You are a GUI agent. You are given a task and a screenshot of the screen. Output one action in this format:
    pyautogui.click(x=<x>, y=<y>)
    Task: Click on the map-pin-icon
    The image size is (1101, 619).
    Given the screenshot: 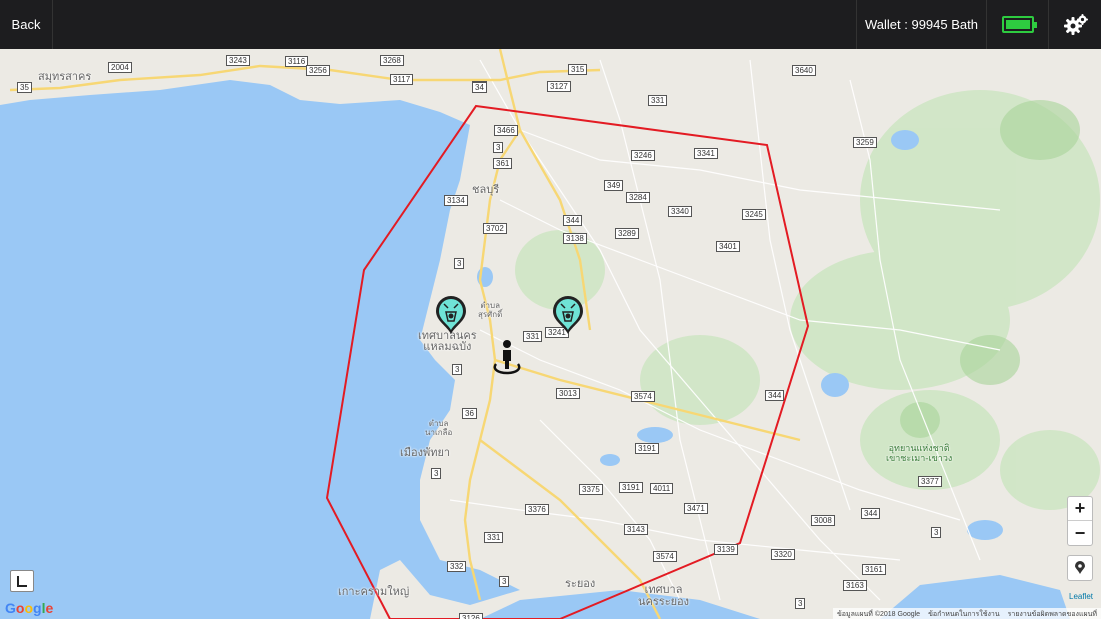 What is the action you would take?
    pyautogui.click(x=1080, y=567)
    